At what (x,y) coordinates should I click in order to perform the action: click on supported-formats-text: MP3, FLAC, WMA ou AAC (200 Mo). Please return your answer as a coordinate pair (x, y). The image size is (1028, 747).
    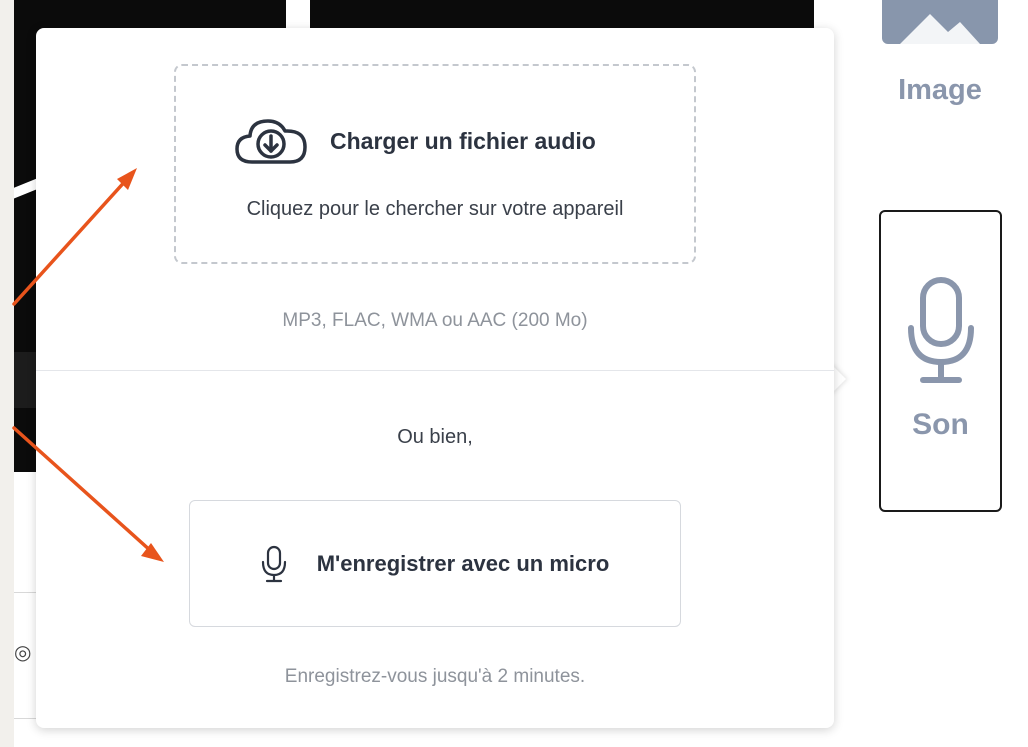
    Looking at the image, I should click on (435, 320).